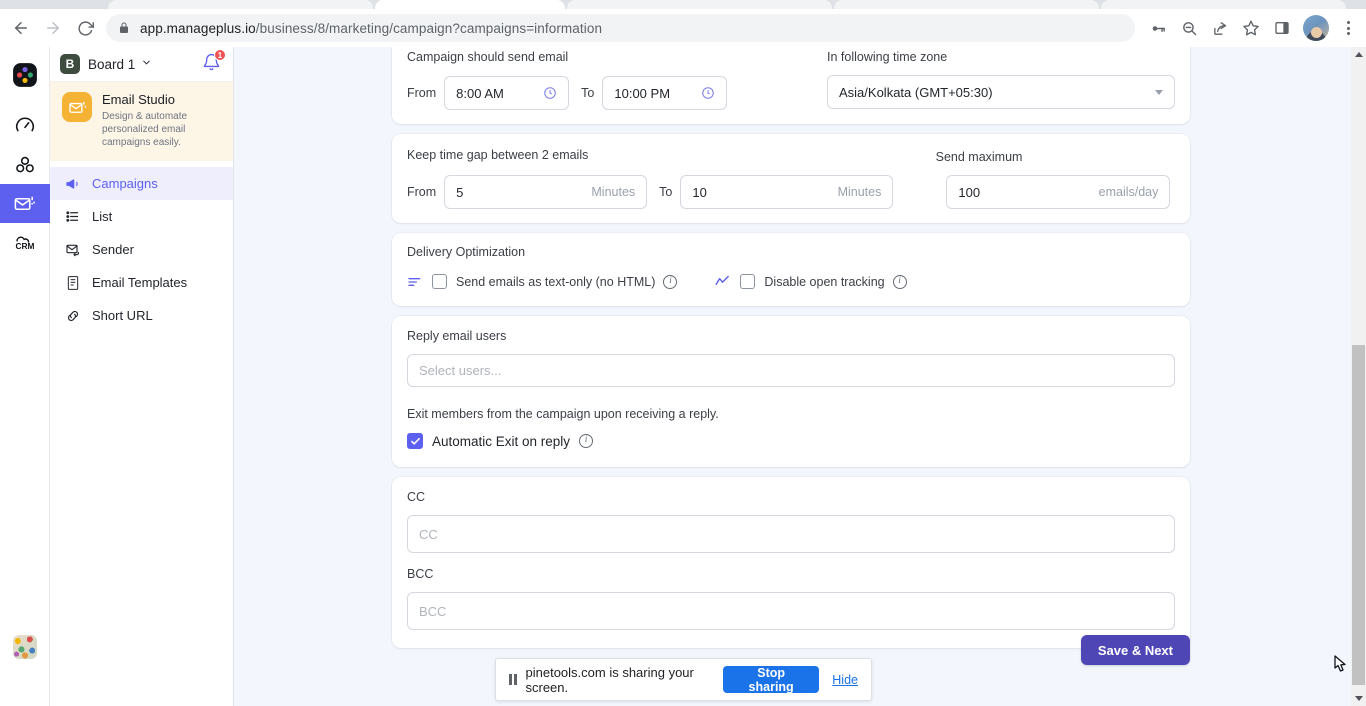 This screenshot has width=1366, height=706. What do you see at coordinates (1135, 650) in the screenshot?
I see `save-and-next-button: Save & Next` at bounding box center [1135, 650].